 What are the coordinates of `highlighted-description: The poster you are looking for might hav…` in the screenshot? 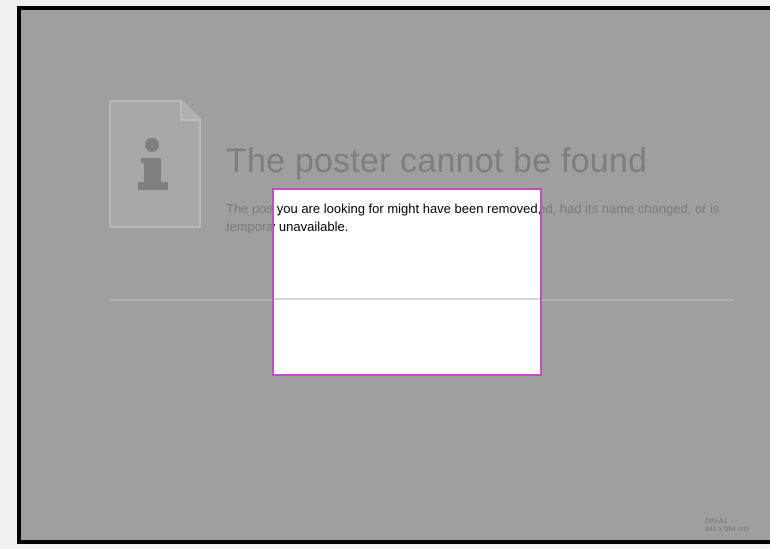 It's located at (408, 217).